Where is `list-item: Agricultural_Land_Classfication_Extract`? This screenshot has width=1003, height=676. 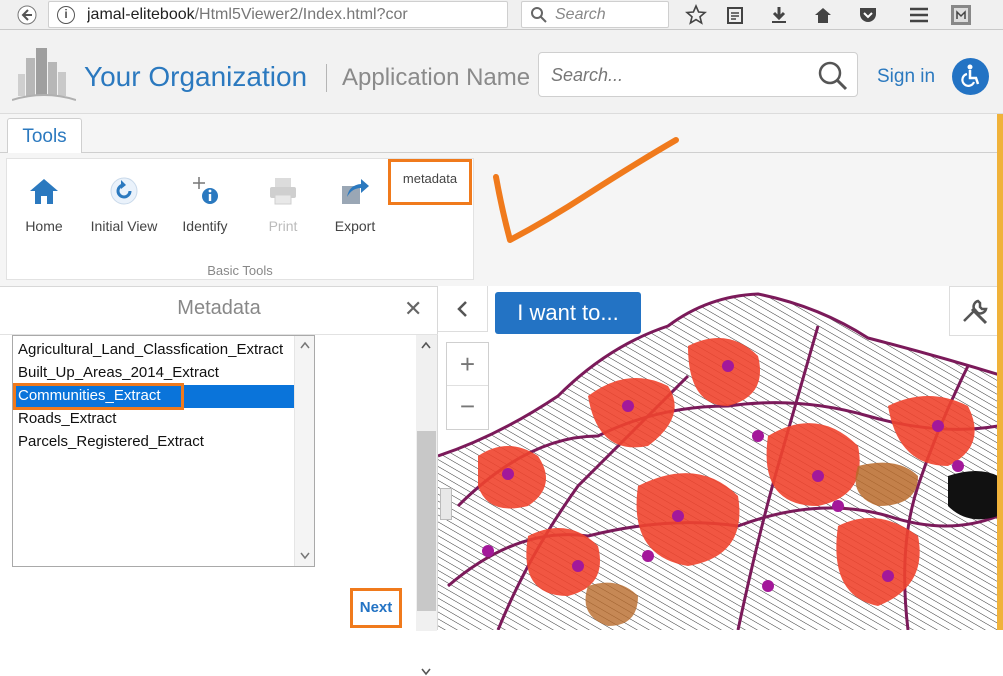 list-item: Agricultural_Land_Classfication_Extract is located at coordinates (154, 350).